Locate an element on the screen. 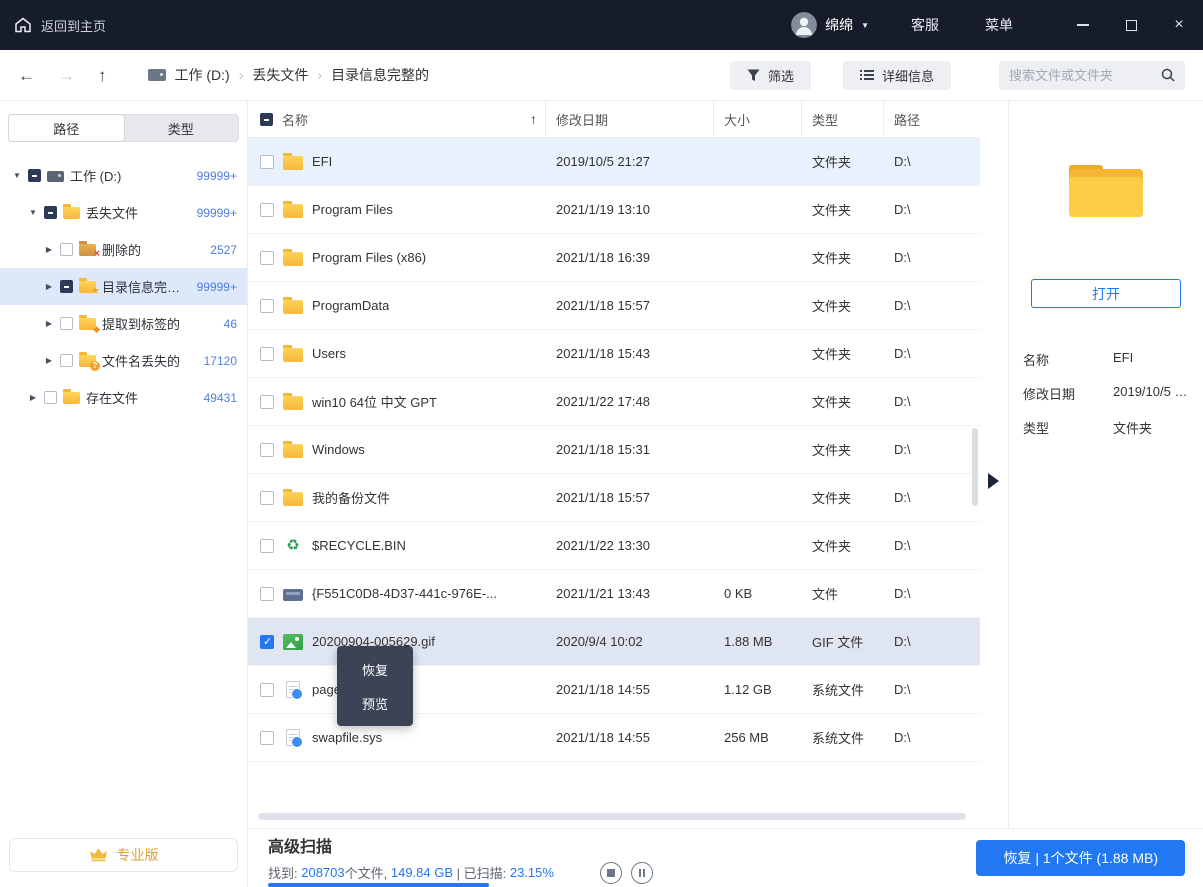 Image resolution: width=1203 pixels, height=887 pixels. upgrade-pro-button: 专业版 is located at coordinates (123, 855).